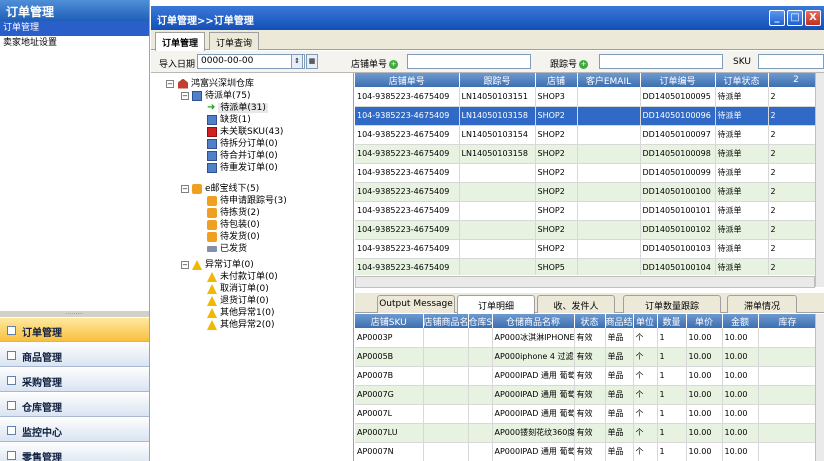 This screenshot has height=461, width=824. Describe the element at coordinates (672, 338) in the screenshot. I see `table-cell: 1` at that location.